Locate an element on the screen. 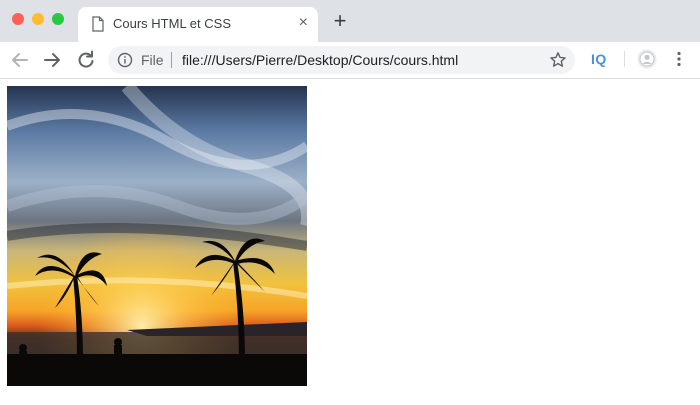  reload-icon is located at coordinates (86, 60).